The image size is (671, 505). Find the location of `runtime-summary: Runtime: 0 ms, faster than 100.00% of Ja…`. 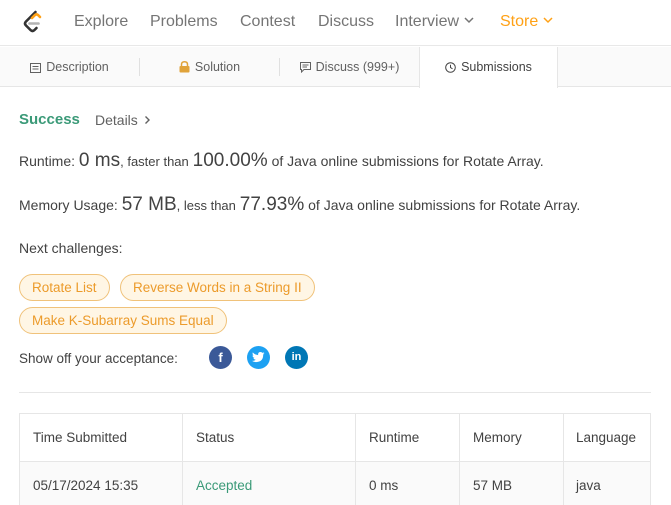

runtime-summary: Runtime: 0 ms, faster than 100.00% of Ja… is located at coordinates (281, 161).